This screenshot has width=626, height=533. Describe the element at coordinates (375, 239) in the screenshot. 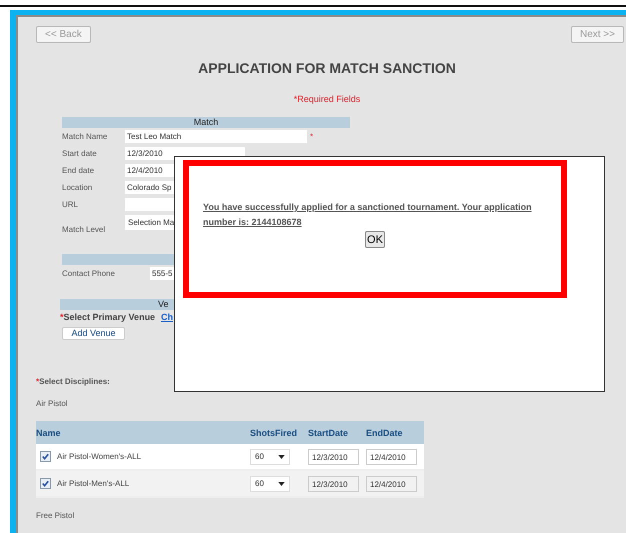

I see `ok-button: OK` at that location.